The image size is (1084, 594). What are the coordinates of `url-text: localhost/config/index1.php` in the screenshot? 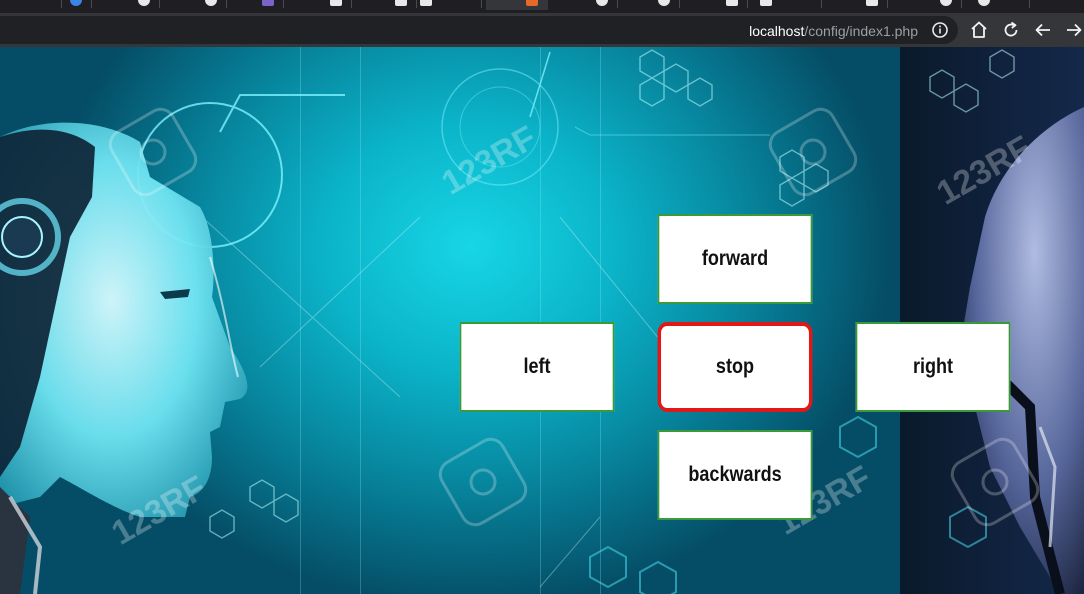 It's located at (833, 31).